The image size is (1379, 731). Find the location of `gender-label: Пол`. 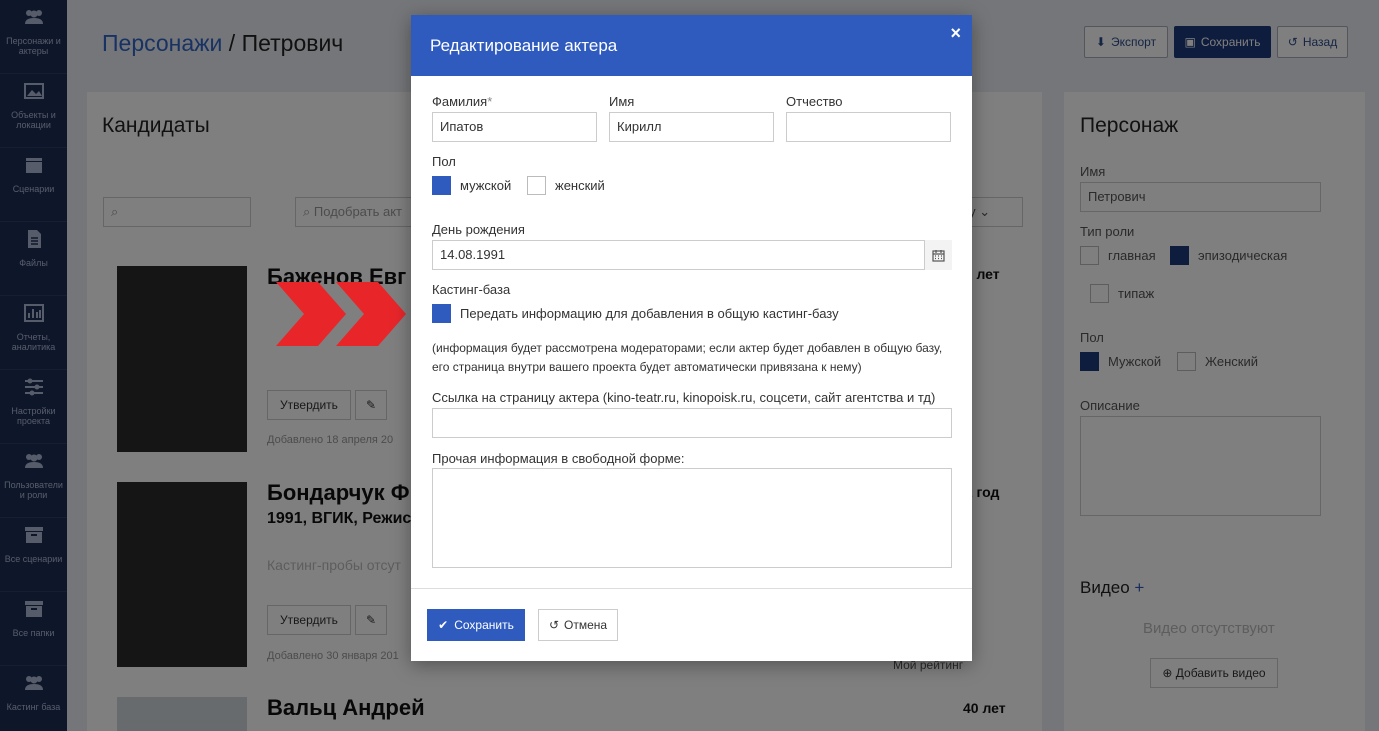

gender-label: Пол is located at coordinates (444, 161).